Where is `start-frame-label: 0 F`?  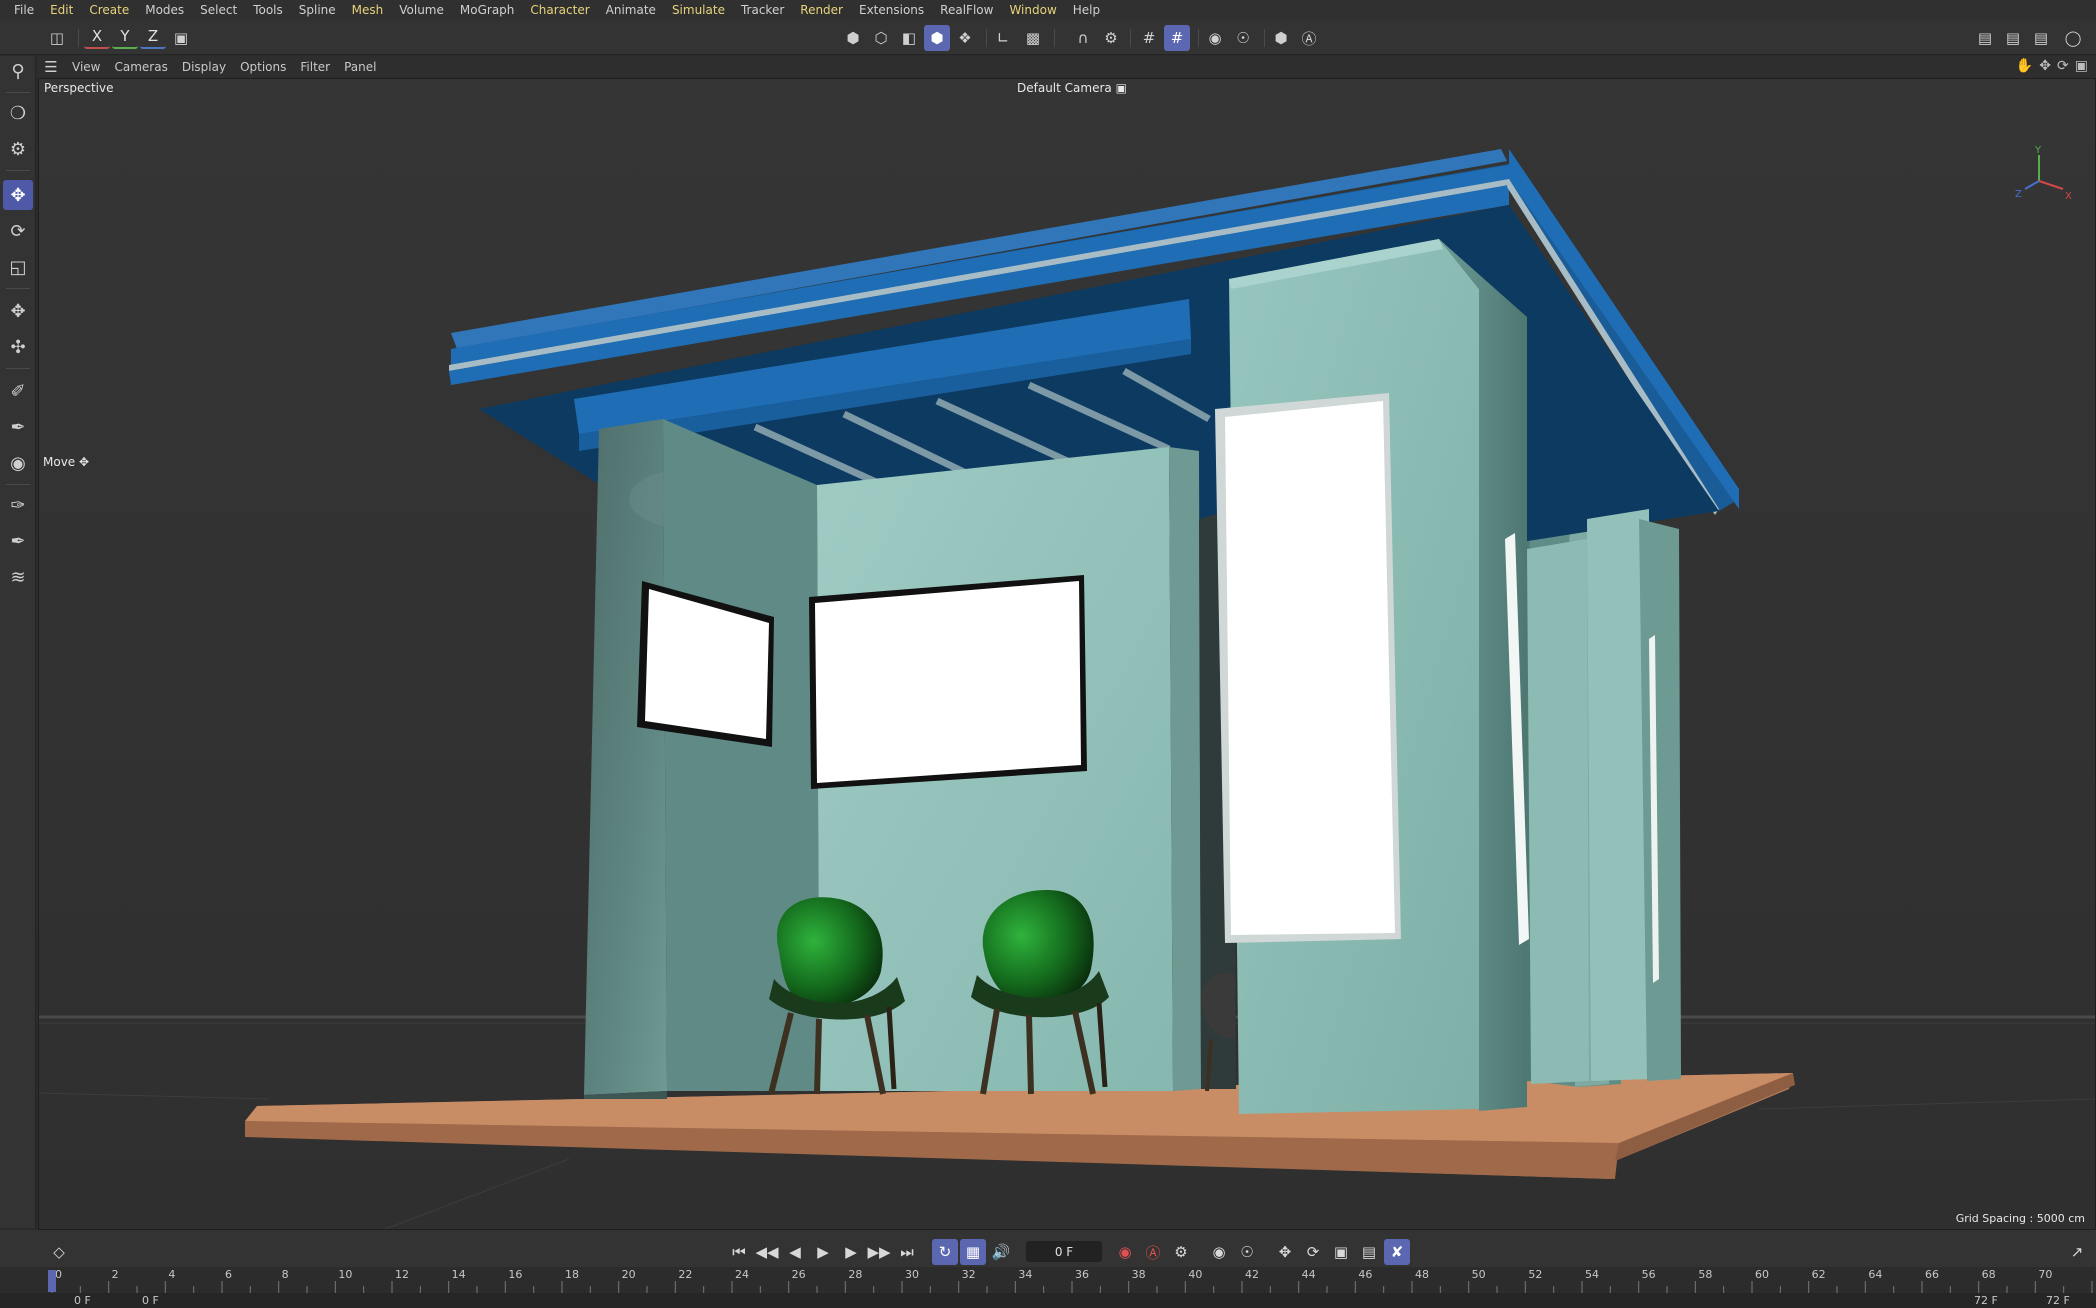 start-frame-label: 0 F is located at coordinates (82, 1300).